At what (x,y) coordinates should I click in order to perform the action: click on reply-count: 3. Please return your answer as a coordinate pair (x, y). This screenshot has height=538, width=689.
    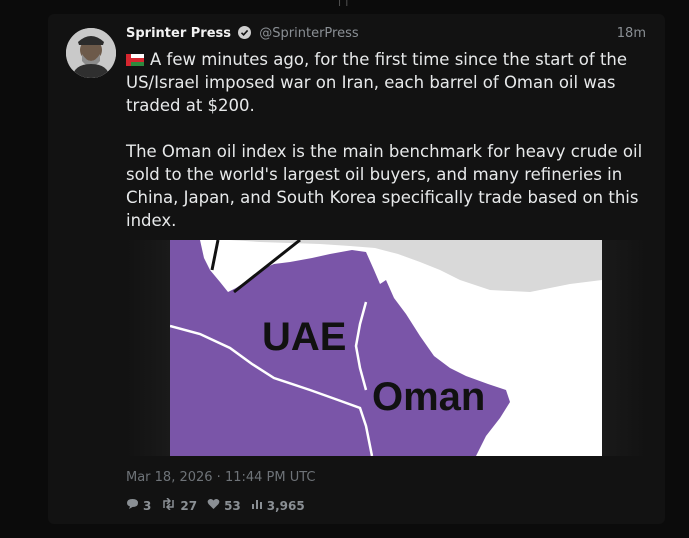
    Looking at the image, I should click on (147, 505).